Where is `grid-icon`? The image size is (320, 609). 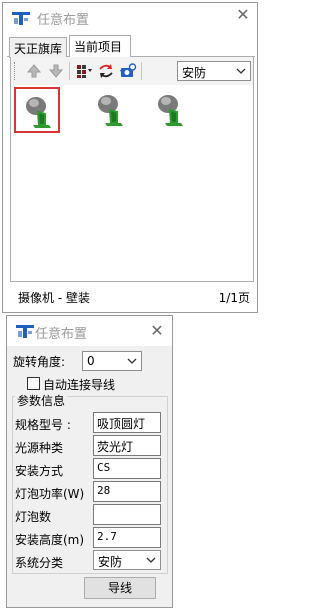
grid-icon is located at coordinates (84, 71).